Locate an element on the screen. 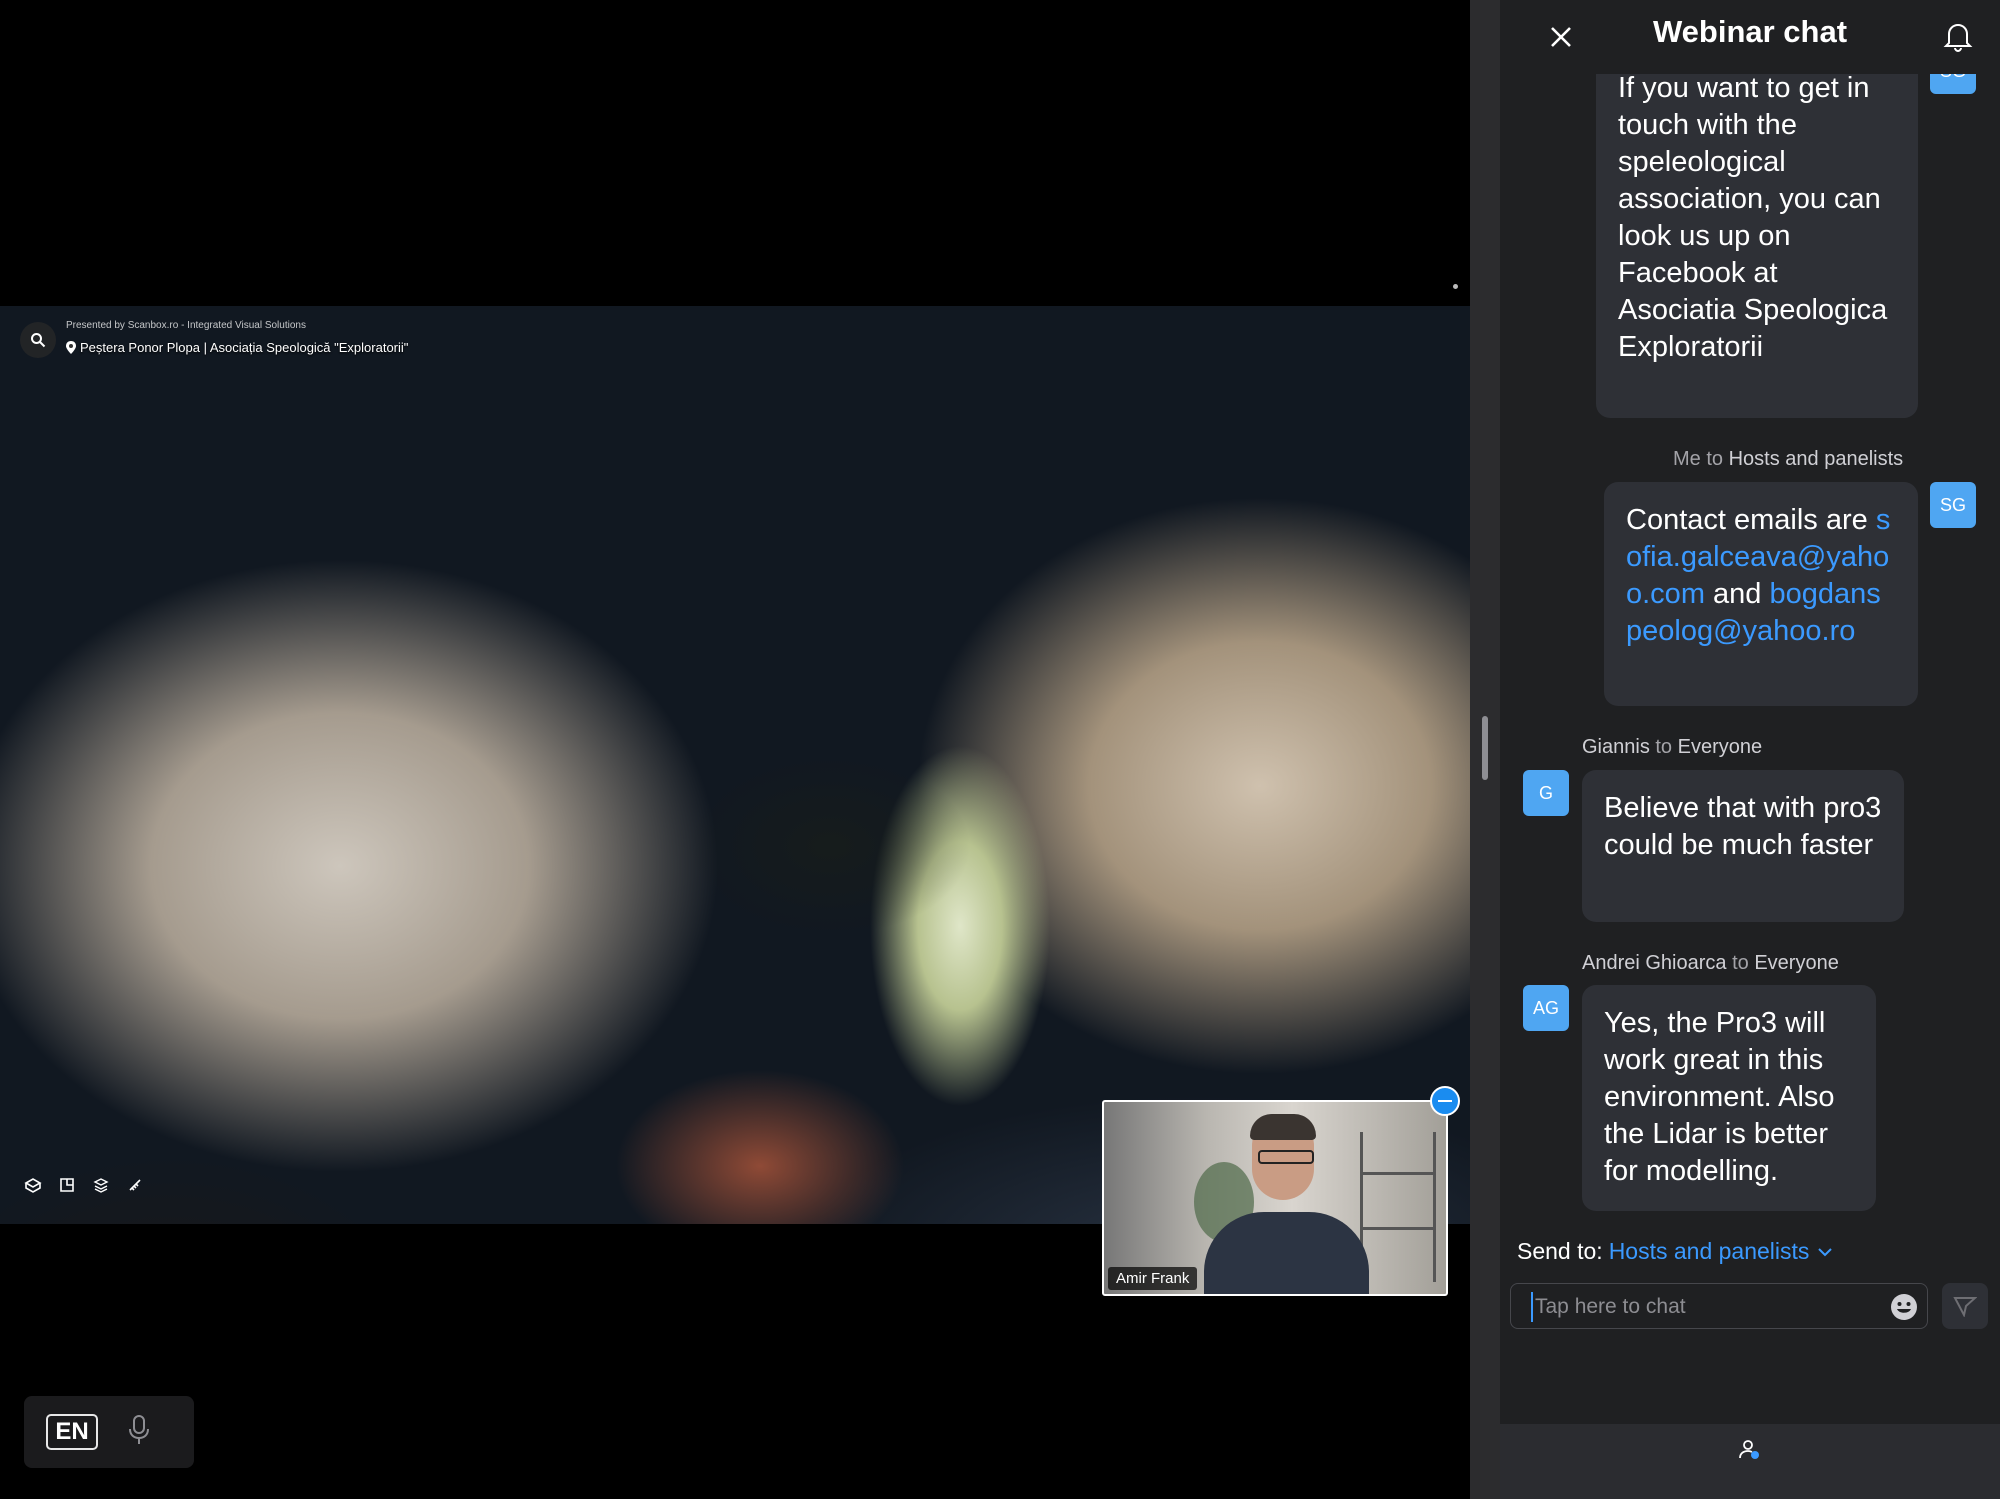 This screenshot has height=1499, width=2000. sender-name: Giannis is located at coordinates (1616, 747).